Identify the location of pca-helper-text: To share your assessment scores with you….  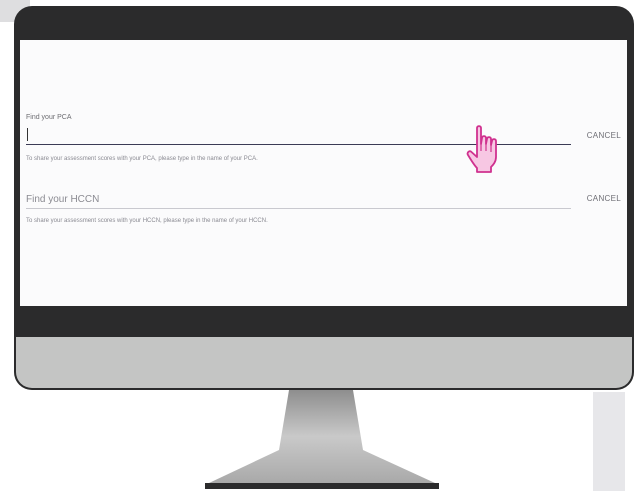
(142, 159).